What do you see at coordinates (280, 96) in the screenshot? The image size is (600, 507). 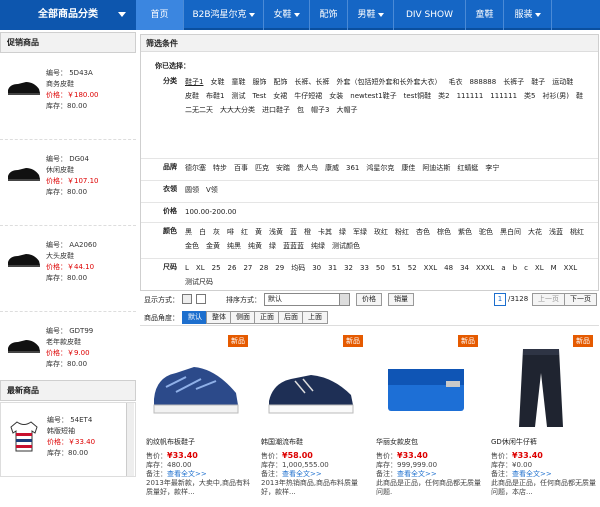 I see `filter-option: 女裙` at bounding box center [280, 96].